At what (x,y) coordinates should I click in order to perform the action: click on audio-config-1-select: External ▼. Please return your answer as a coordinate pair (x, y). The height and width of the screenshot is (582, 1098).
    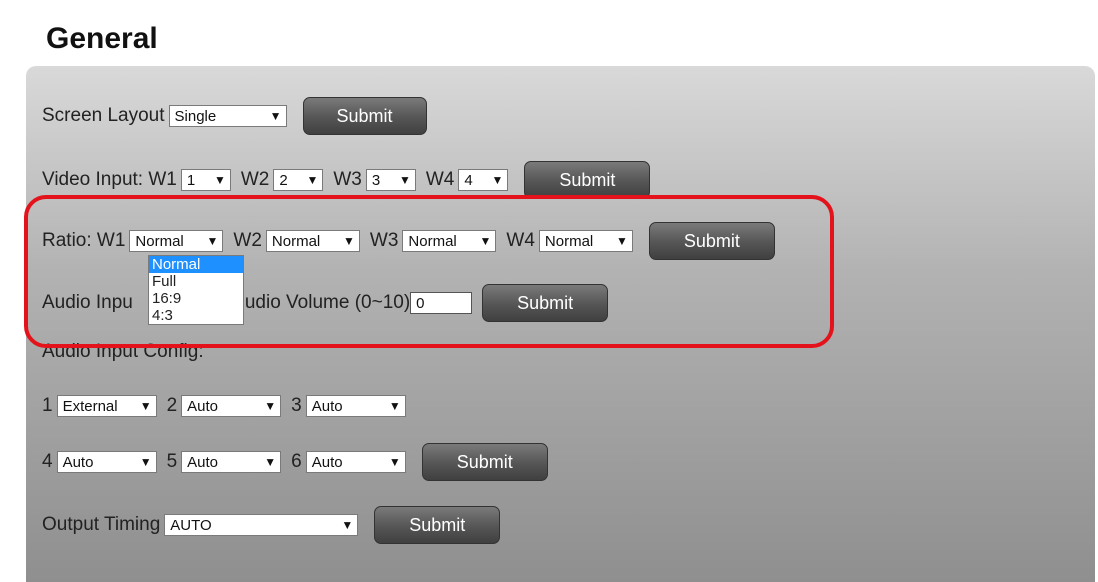
    Looking at the image, I should click on (106, 406).